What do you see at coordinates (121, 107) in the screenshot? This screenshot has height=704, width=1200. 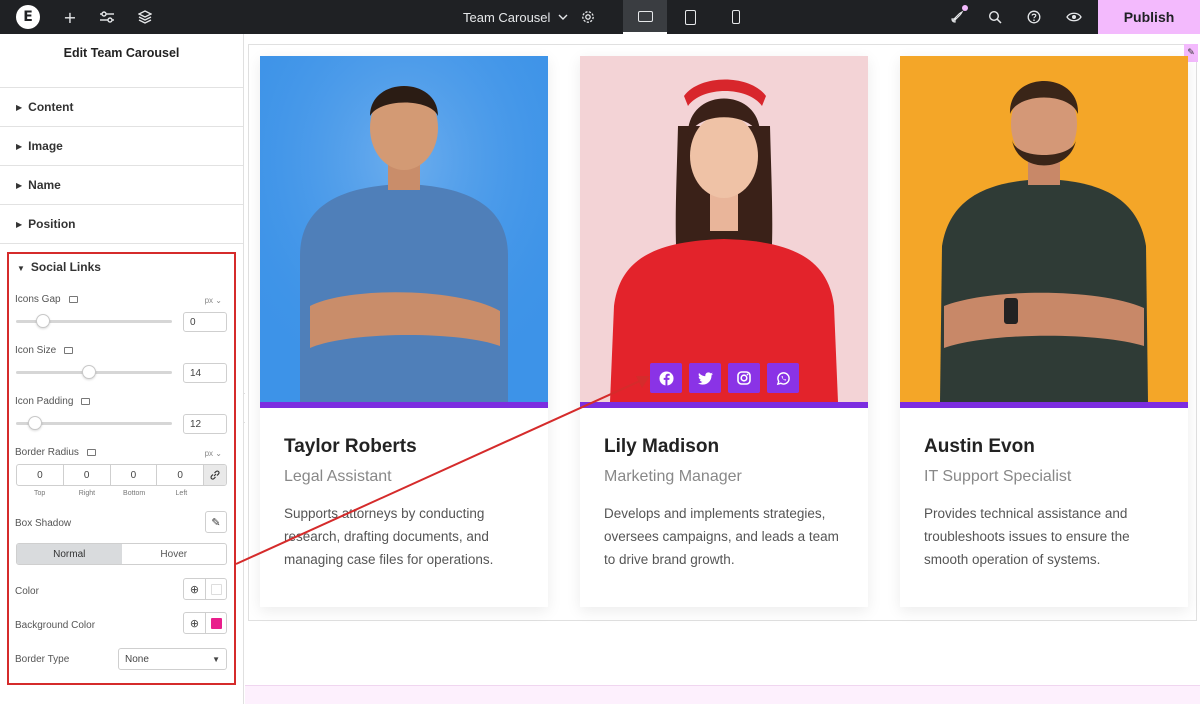 I see `section-content: ▶ Content` at bounding box center [121, 107].